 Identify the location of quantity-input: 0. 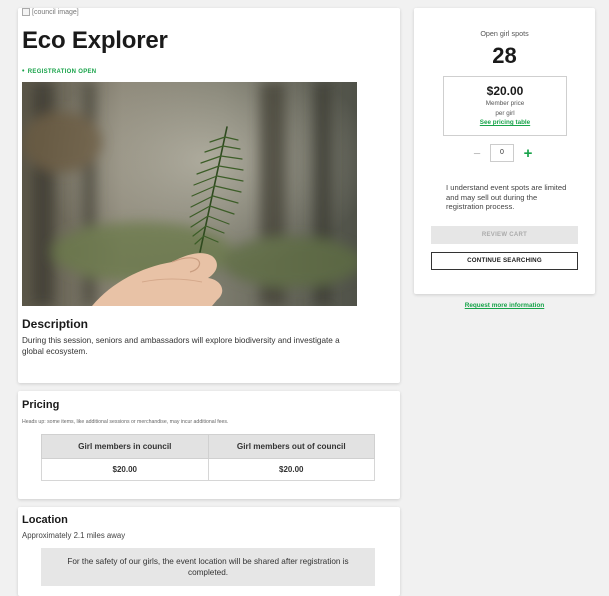
(502, 153).